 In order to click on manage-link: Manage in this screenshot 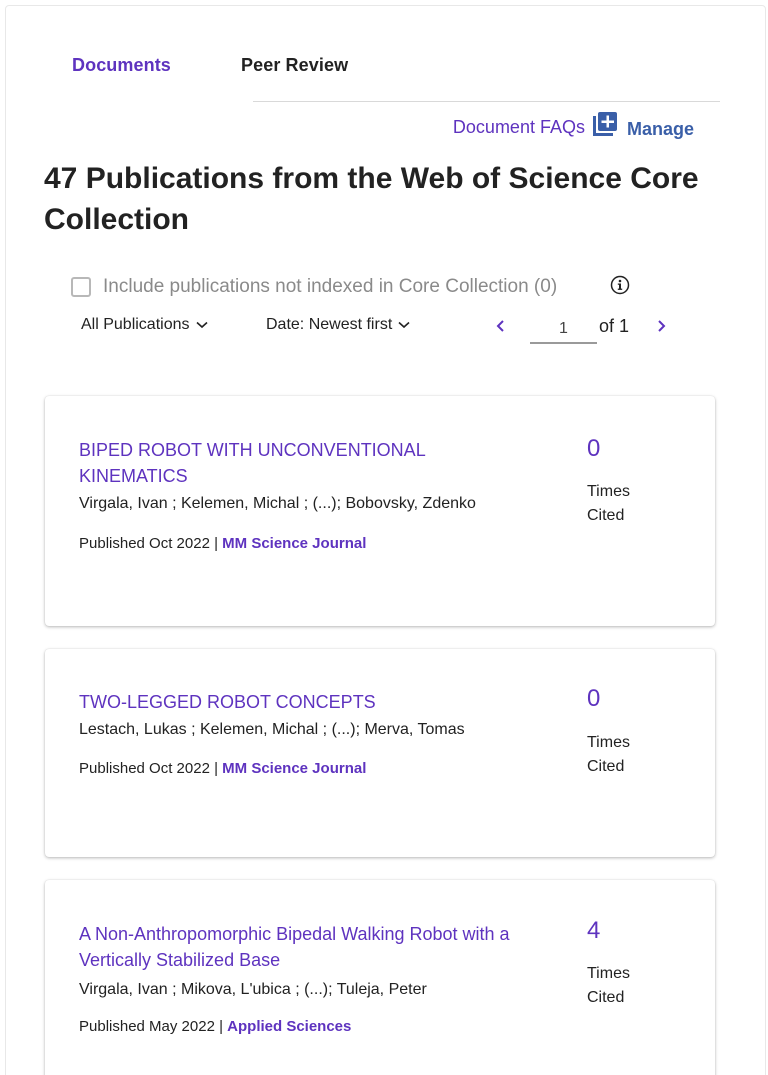, I will do `click(660, 129)`.